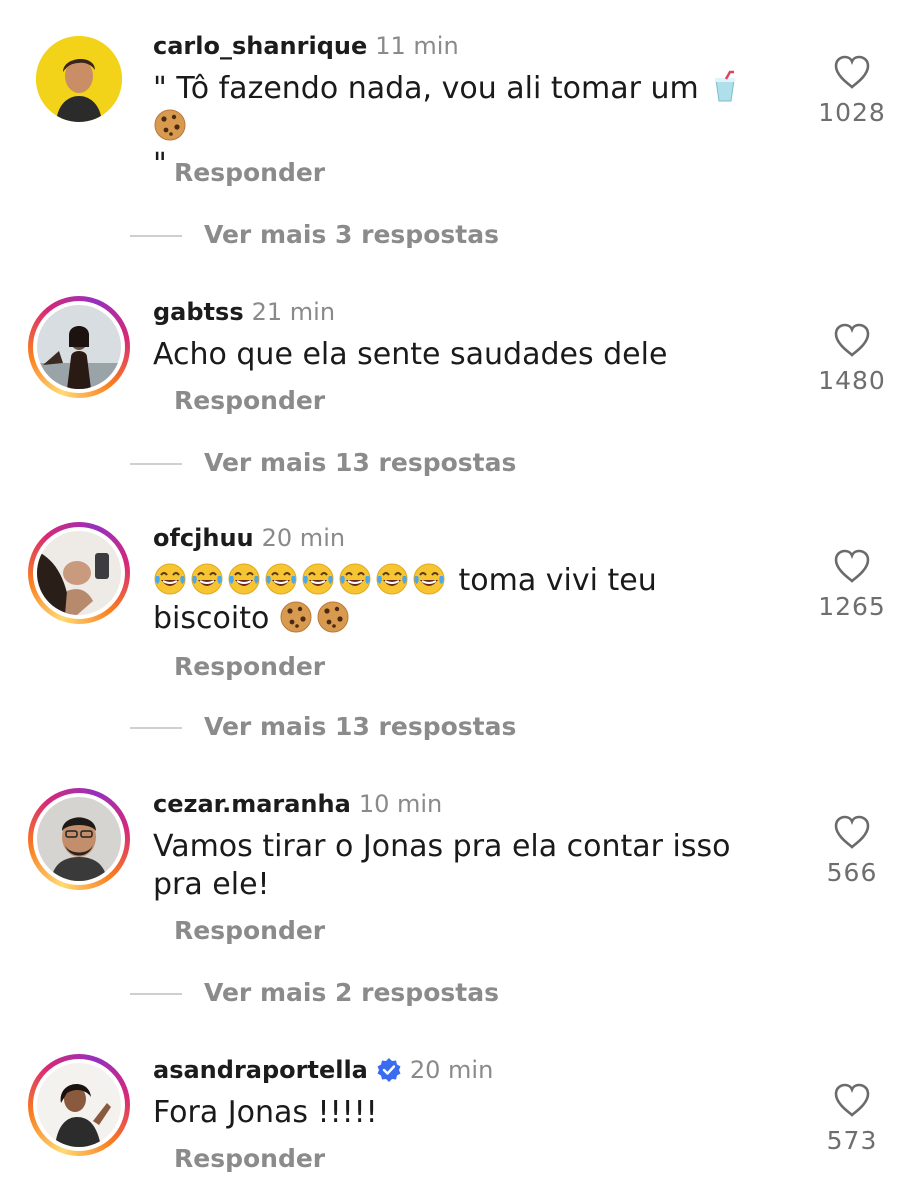  Describe the element at coordinates (852, 872) in the screenshot. I see `like-count: 566` at that location.